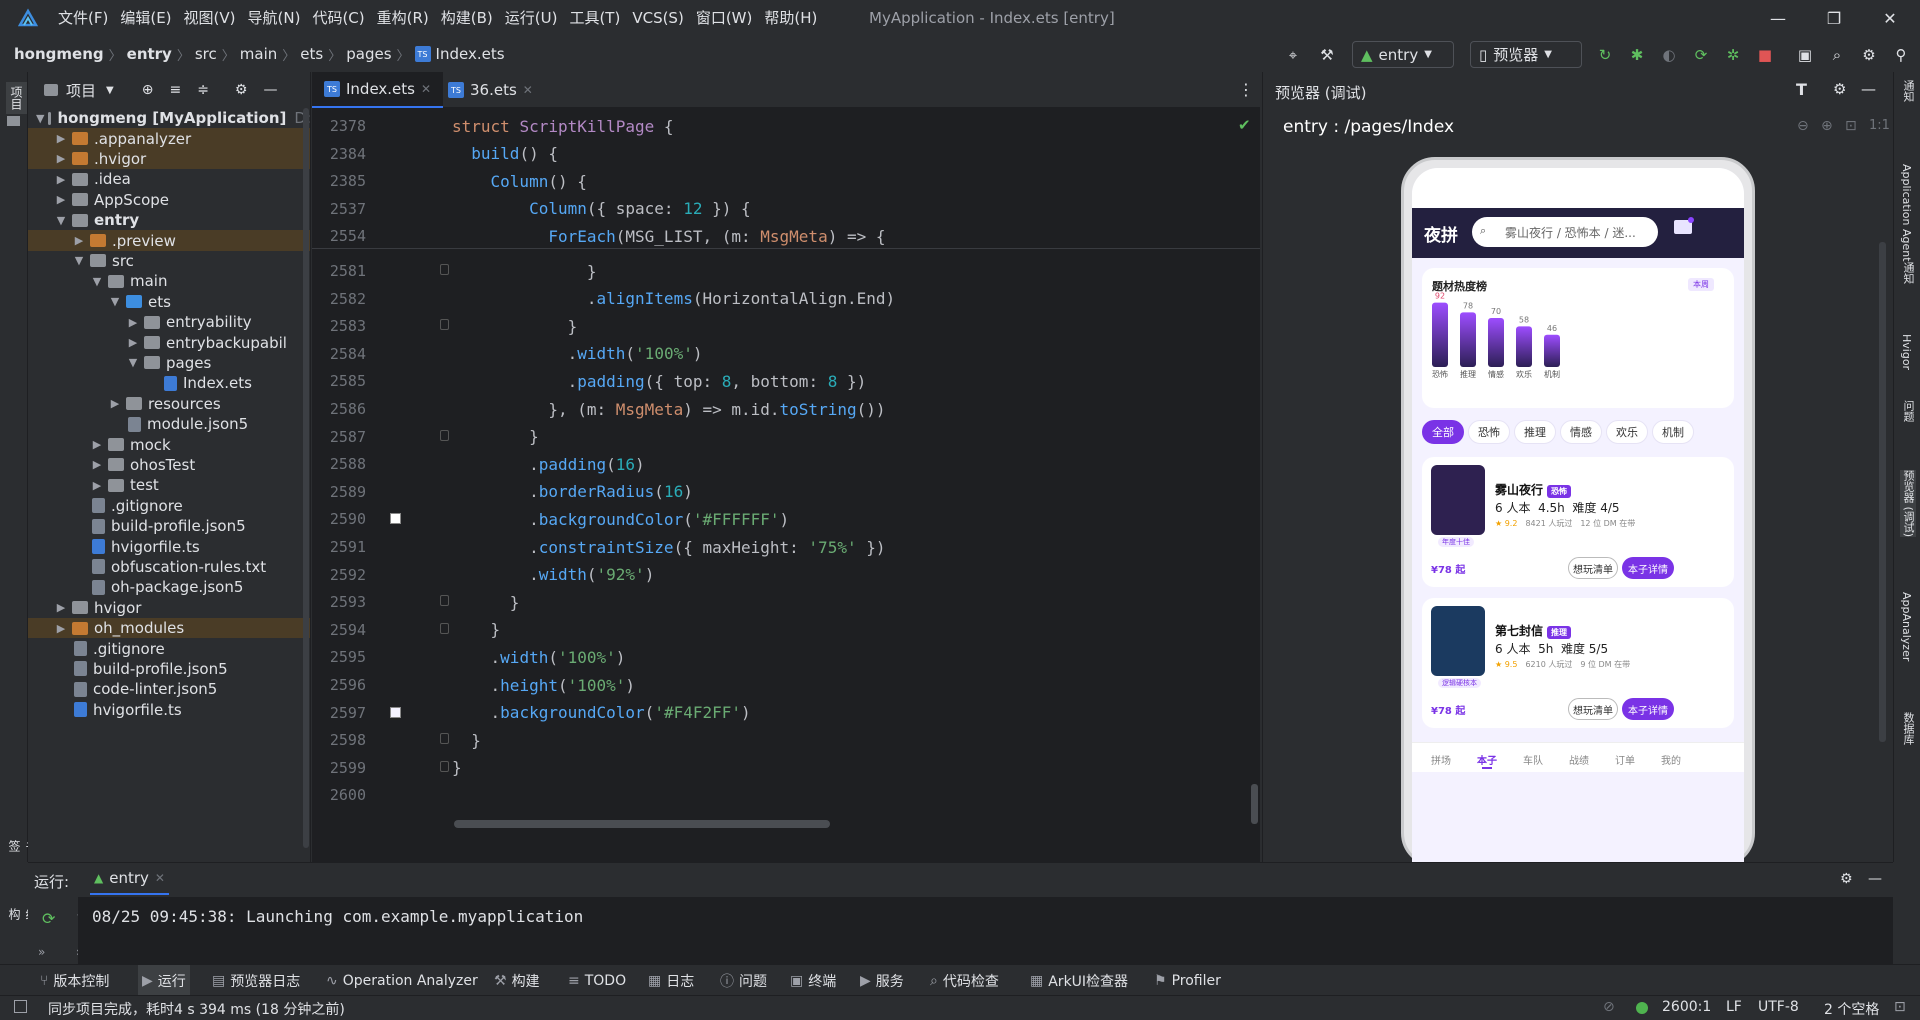 This screenshot has width=1920, height=1020. What do you see at coordinates (1908, 504) in the screenshot?
I see `right-tool-tab: 预览器 (调试)` at bounding box center [1908, 504].